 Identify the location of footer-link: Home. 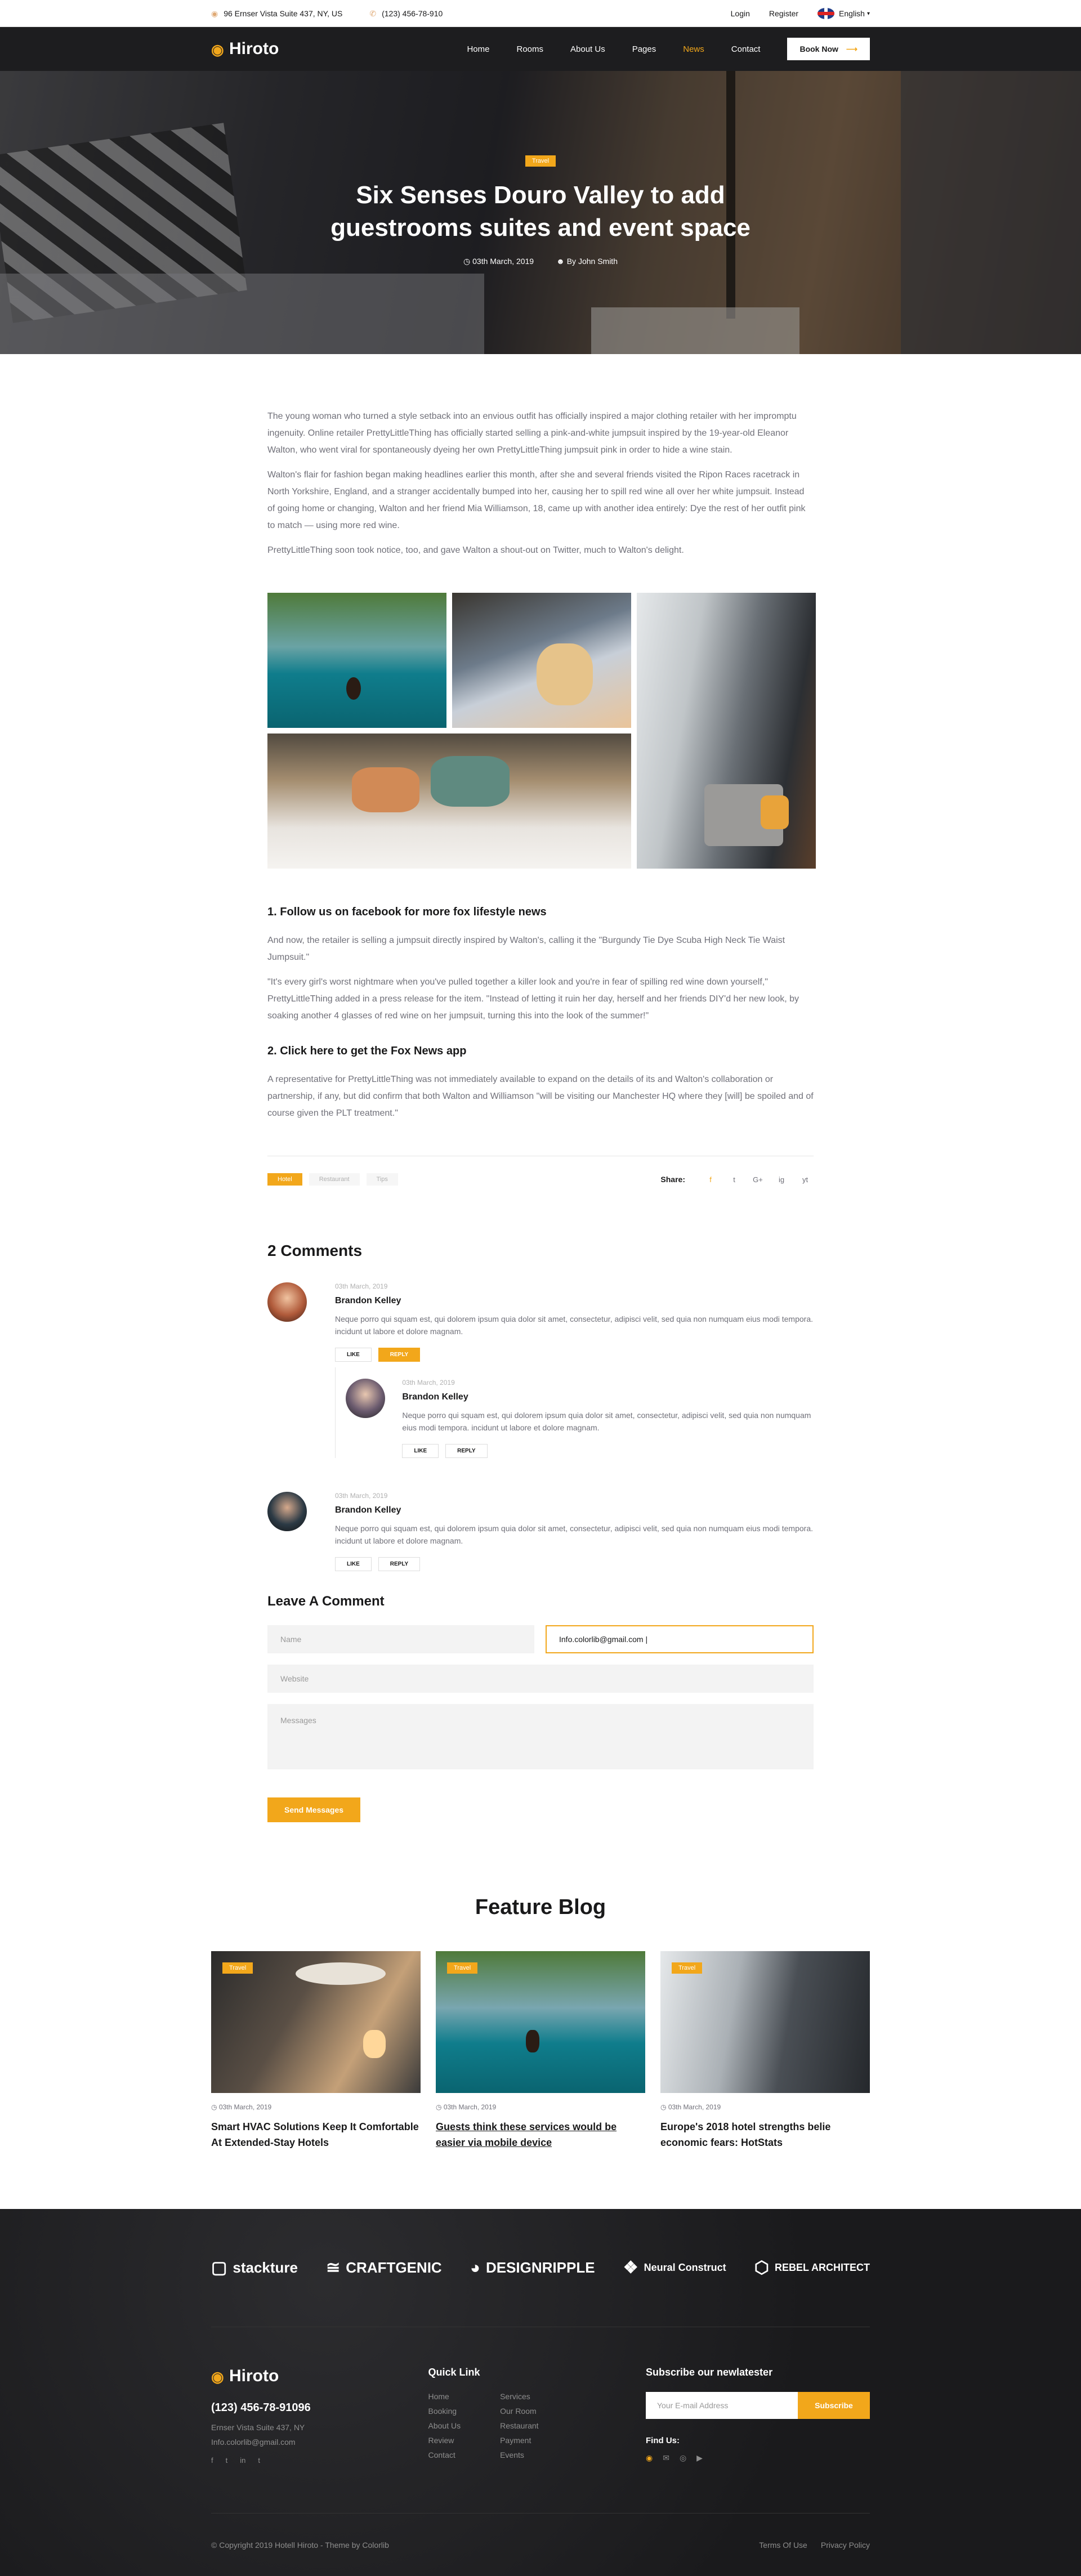
(444, 2396).